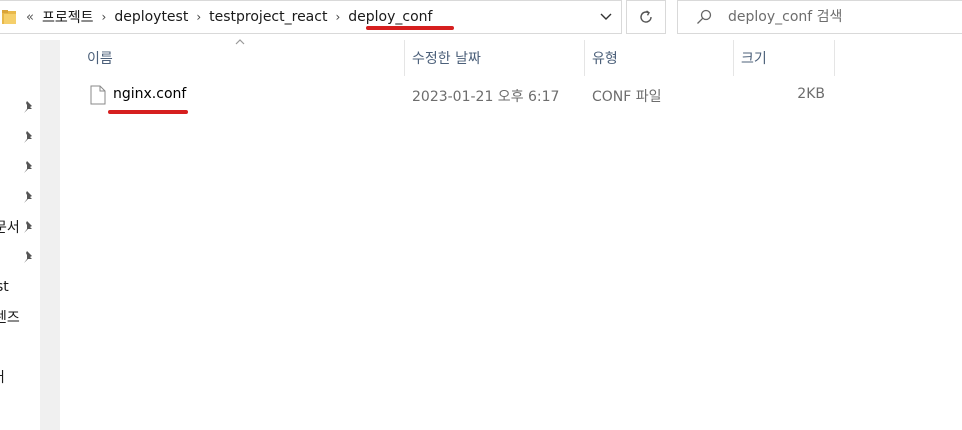 This screenshot has width=962, height=430. What do you see at coordinates (704, 16) in the screenshot?
I see `search-icon` at bounding box center [704, 16].